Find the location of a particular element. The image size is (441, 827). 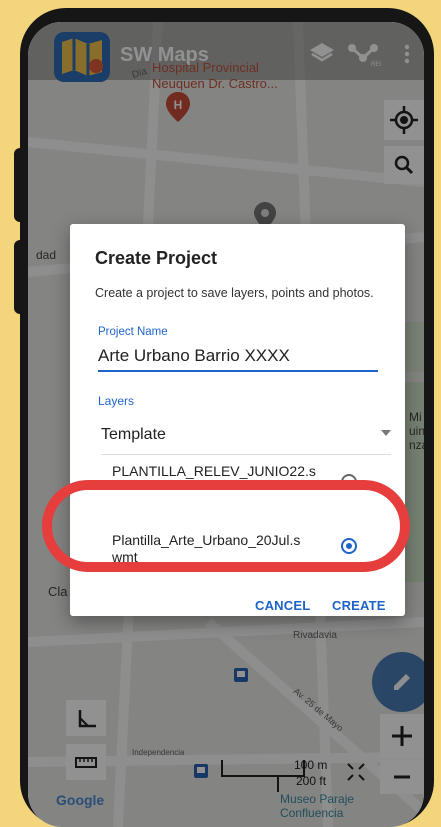

template-select: Template is located at coordinates (246, 439).